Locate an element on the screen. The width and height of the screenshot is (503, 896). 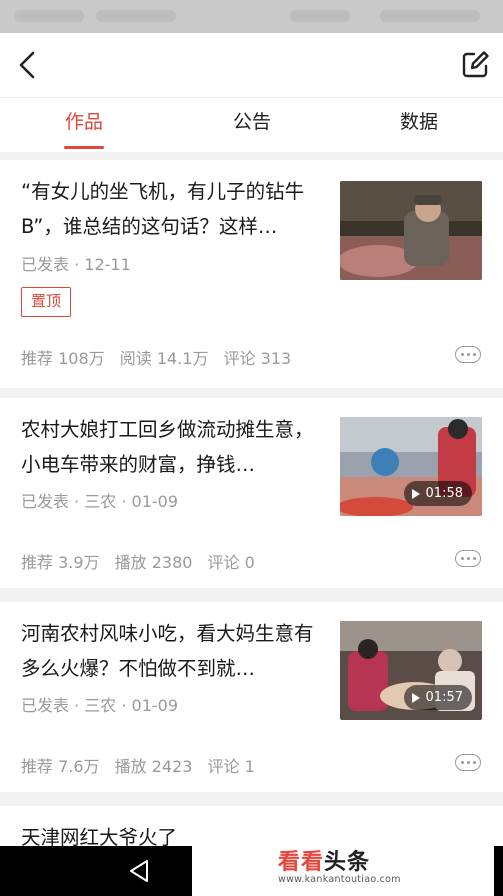
tab-works: 作品 is located at coordinates (84, 125).